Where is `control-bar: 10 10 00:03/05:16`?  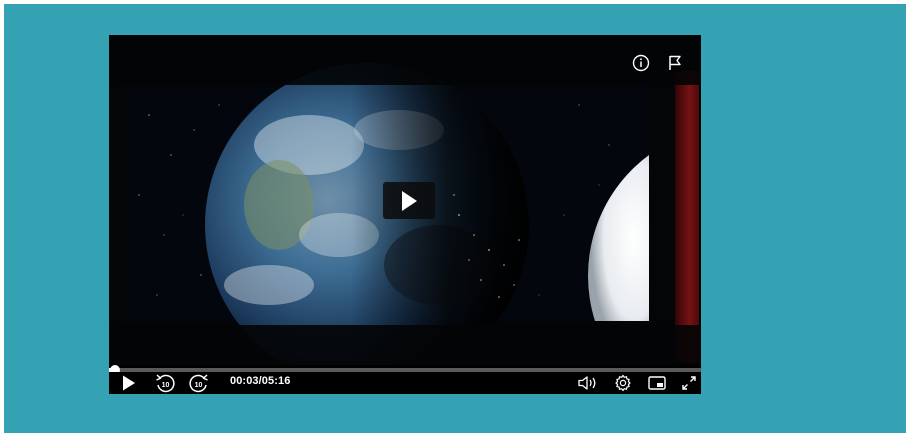 control-bar: 10 10 00:03/05:16 is located at coordinates (405, 383).